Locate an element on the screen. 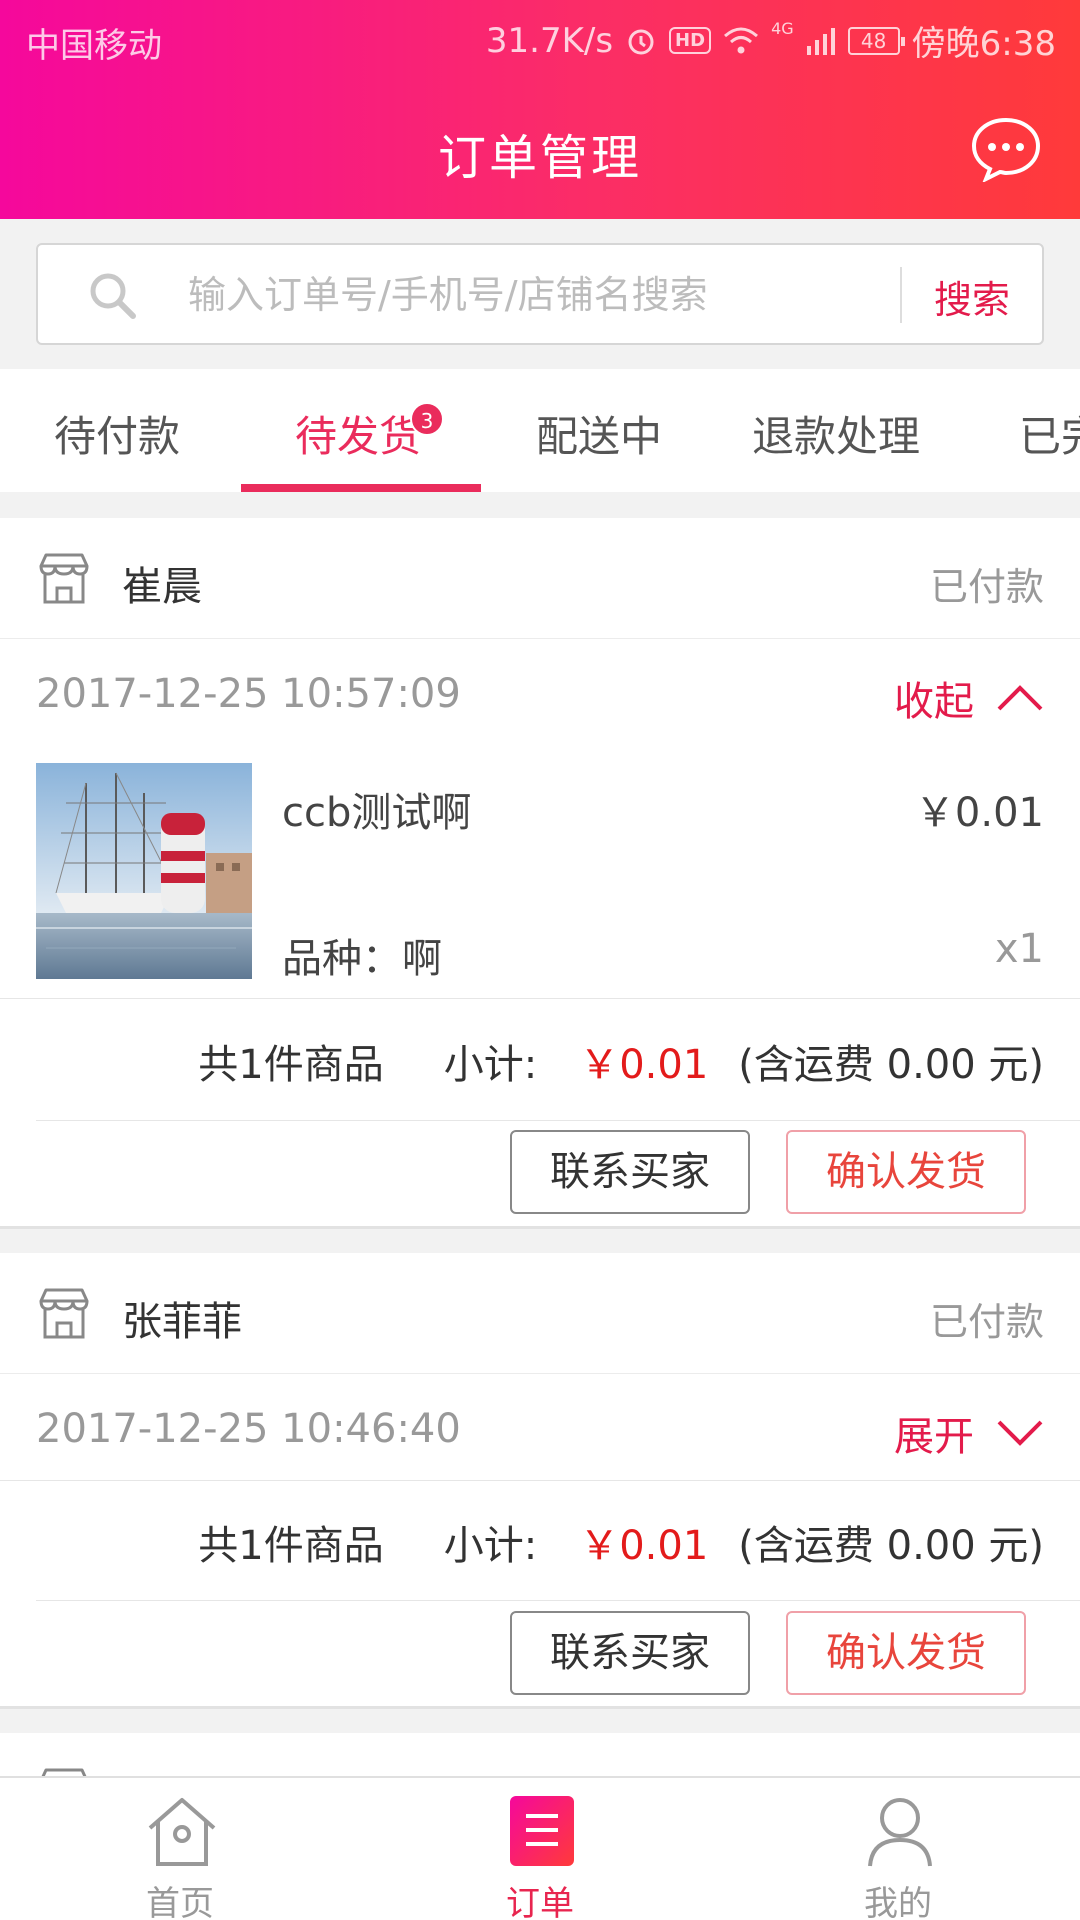 The width and height of the screenshot is (1080, 1920). chevron-down-icon is located at coordinates (1020, 1433).